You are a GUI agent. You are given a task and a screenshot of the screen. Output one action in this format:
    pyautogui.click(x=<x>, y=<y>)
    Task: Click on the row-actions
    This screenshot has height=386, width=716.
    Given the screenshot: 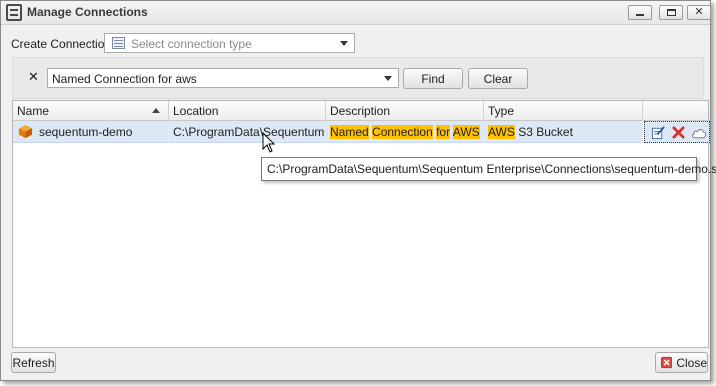 What is the action you would take?
    pyautogui.click(x=677, y=132)
    